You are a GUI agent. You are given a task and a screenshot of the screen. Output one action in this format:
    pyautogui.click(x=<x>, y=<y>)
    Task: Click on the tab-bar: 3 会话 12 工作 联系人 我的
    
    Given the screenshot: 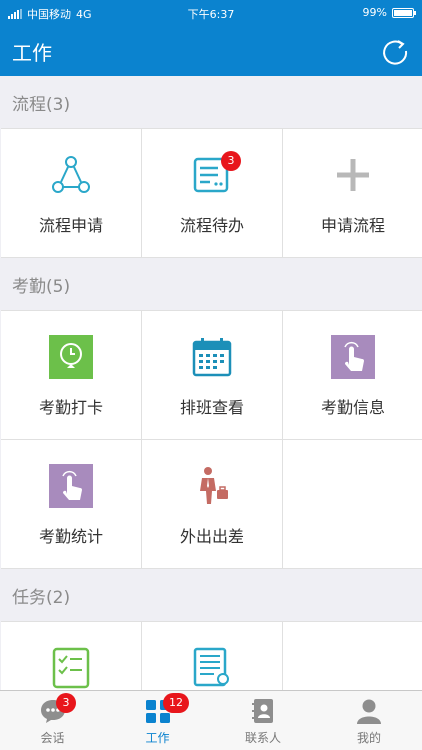 What is the action you would take?
    pyautogui.click(x=211, y=720)
    